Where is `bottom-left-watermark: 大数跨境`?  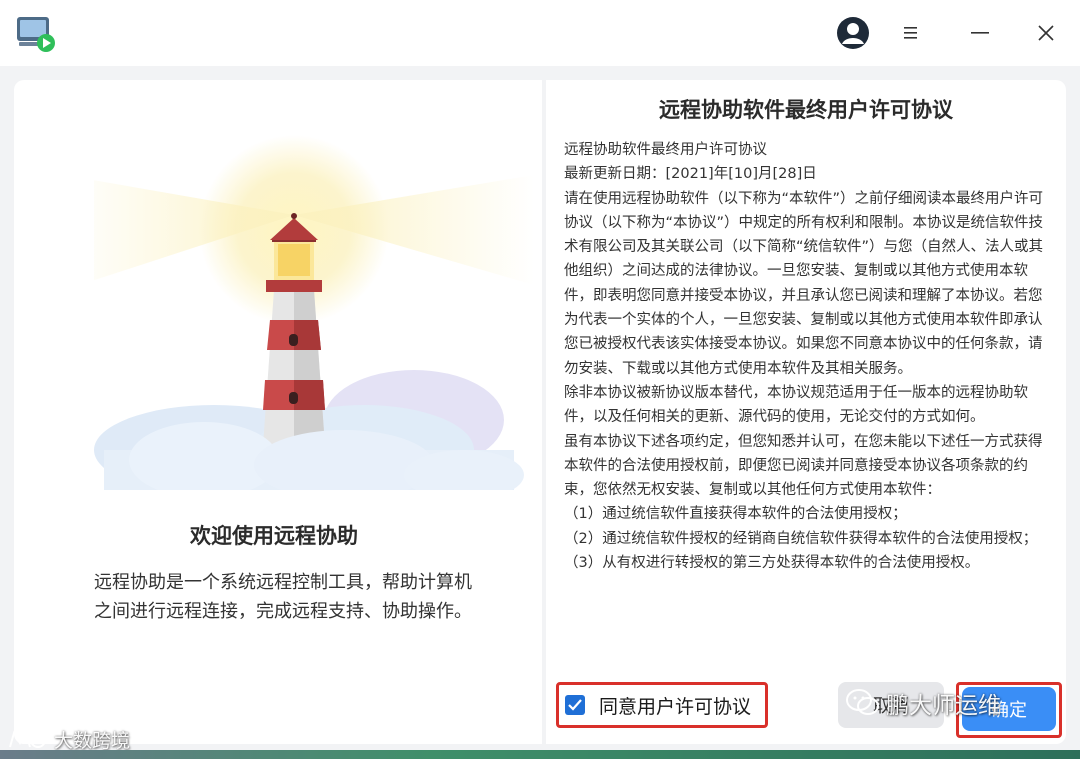
bottom-left-watermark: 大数跨境 is located at coordinates (69, 739).